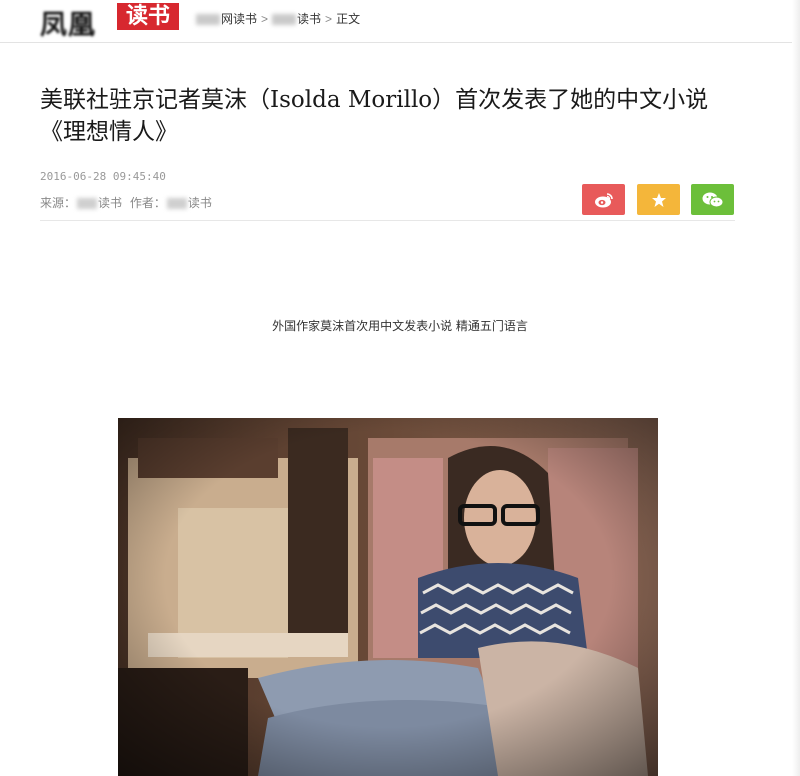 The width and height of the screenshot is (800, 776). I want to click on breadcrumb-item-site: 网读书, so click(226, 19).